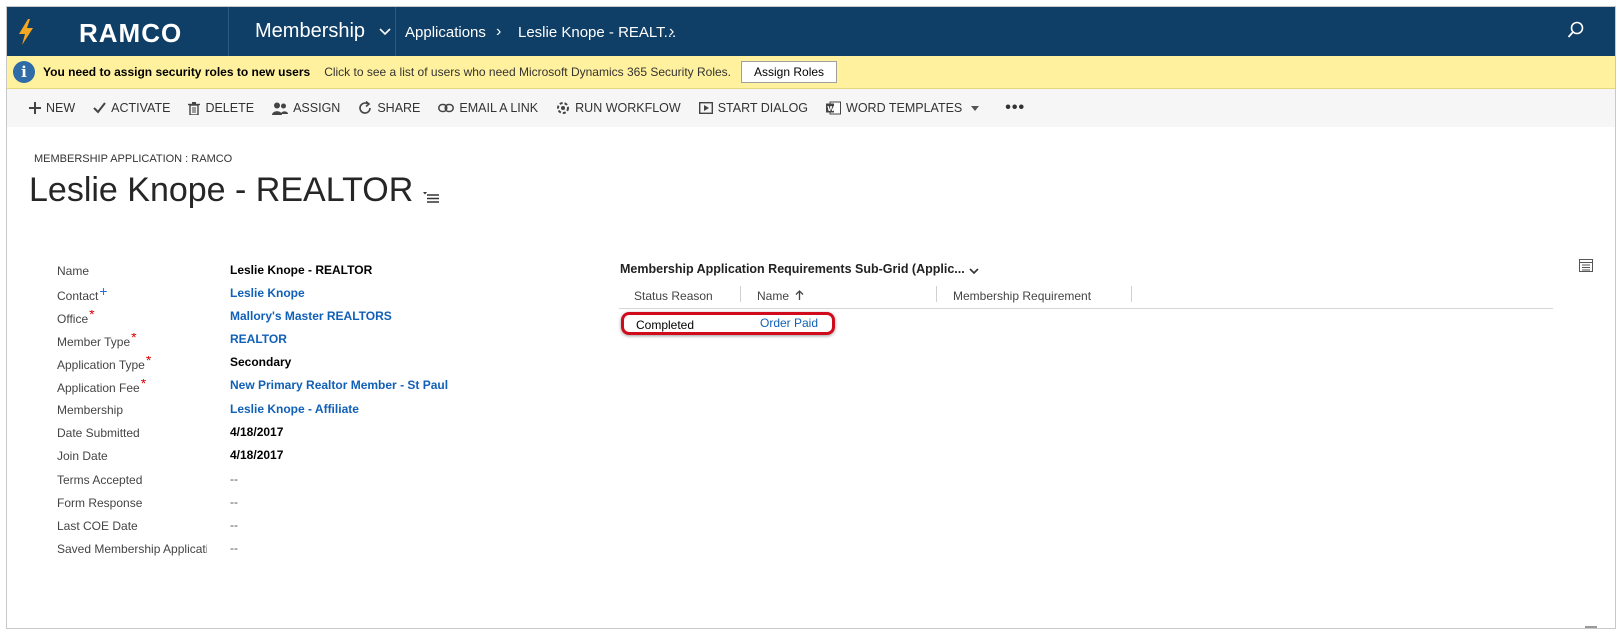  What do you see at coordinates (1591, 627) in the screenshot?
I see `resize-grip` at bounding box center [1591, 627].